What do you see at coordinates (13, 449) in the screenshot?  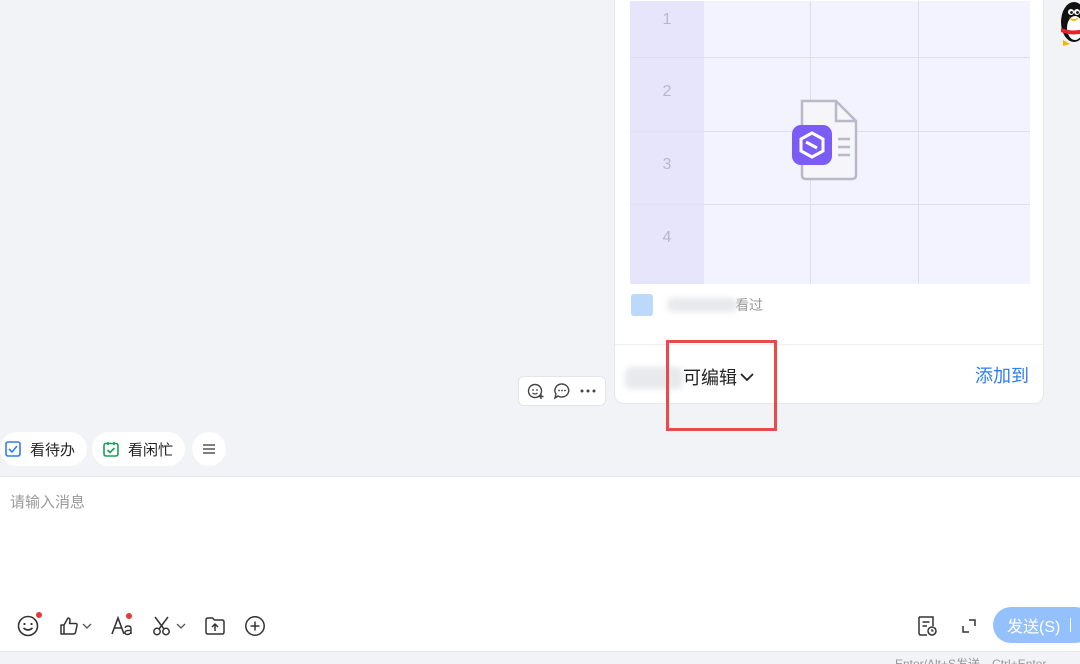 I see `checkbox-icon` at bounding box center [13, 449].